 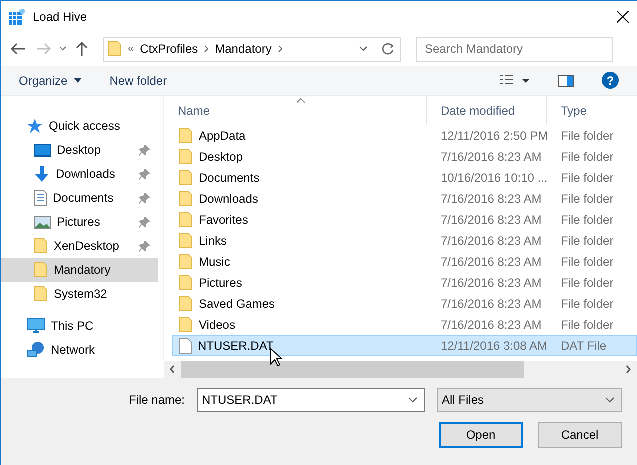 What do you see at coordinates (42, 150) in the screenshot?
I see `desktop-icon` at bounding box center [42, 150].